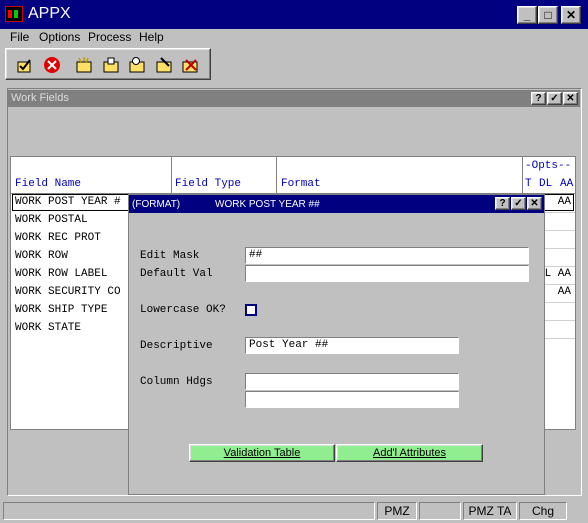 The image size is (588, 523). What do you see at coordinates (14, 14) in the screenshot?
I see `app-logo-icon` at bounding box center [14, 14].